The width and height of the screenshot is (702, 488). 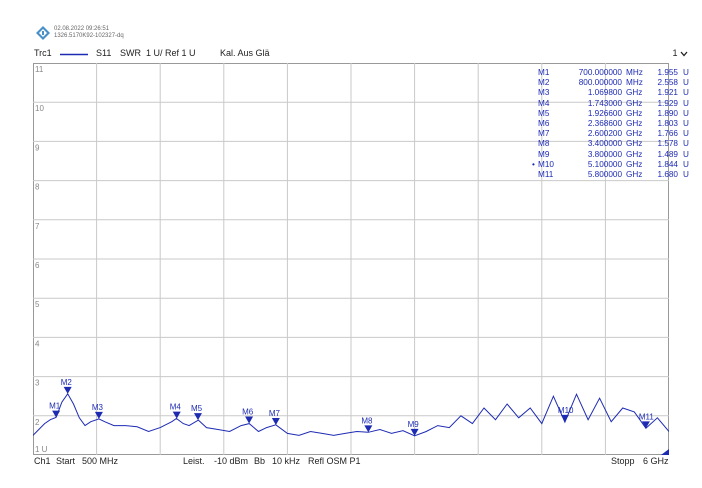 What do you see at coordinates (351, 55) in the screenshot?
I see `trace-bar: Trc1 S11 SWR 1 U/ Ref 1 U Kal. Aus Glä` at bounding box center [351, 55].